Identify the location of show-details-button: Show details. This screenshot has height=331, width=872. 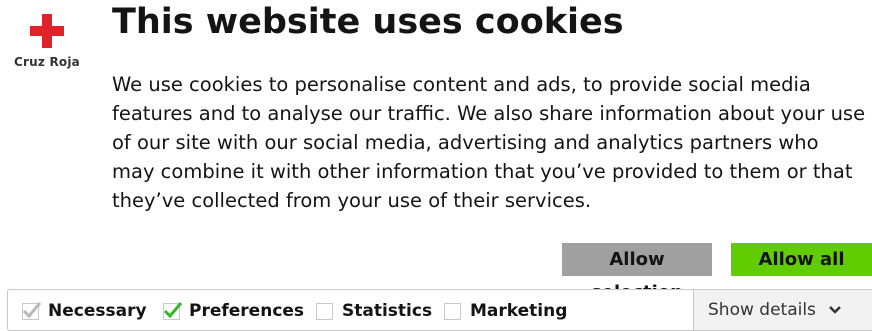
(782, 310).